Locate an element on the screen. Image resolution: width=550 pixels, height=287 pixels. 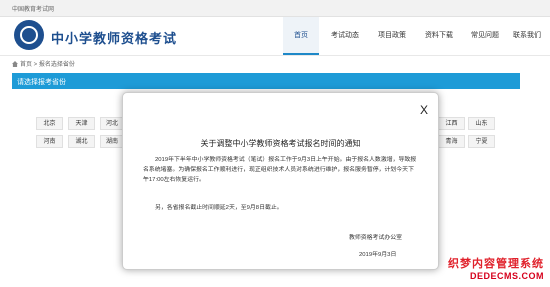
top-bar-text: 中国教育考试网 is located at coordinates (33, 10).